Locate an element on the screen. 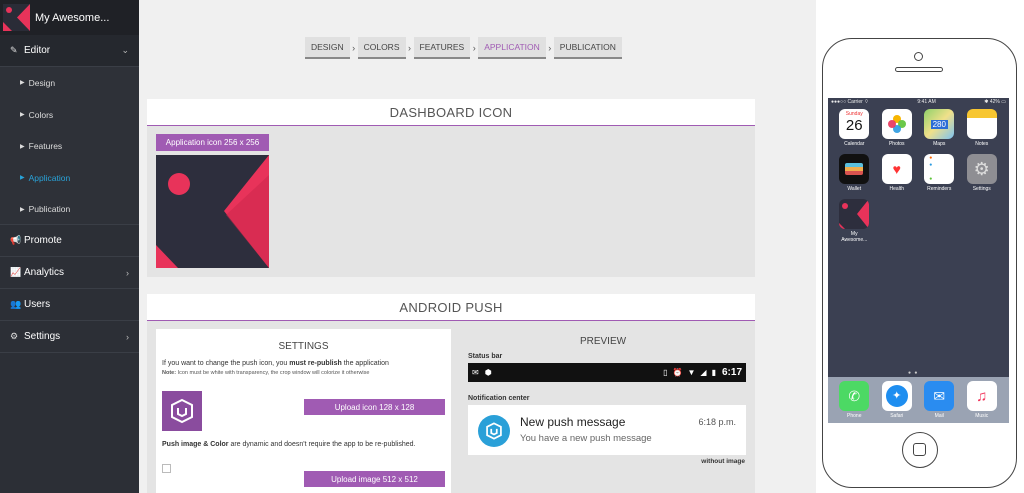 The image size is (1024, 493). notification-app-icon is located at coordinates (494, 431).